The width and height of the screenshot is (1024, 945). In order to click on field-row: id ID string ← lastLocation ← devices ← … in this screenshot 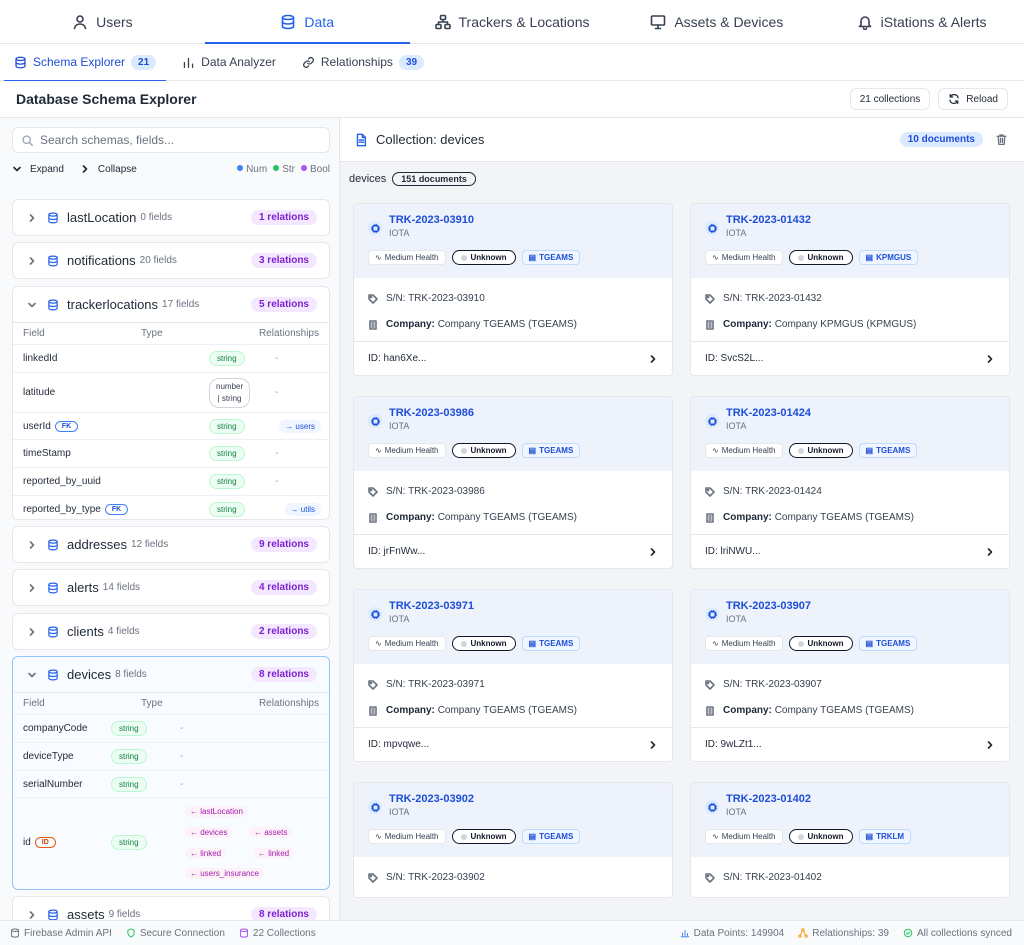, I will do `click(171, 842)`.